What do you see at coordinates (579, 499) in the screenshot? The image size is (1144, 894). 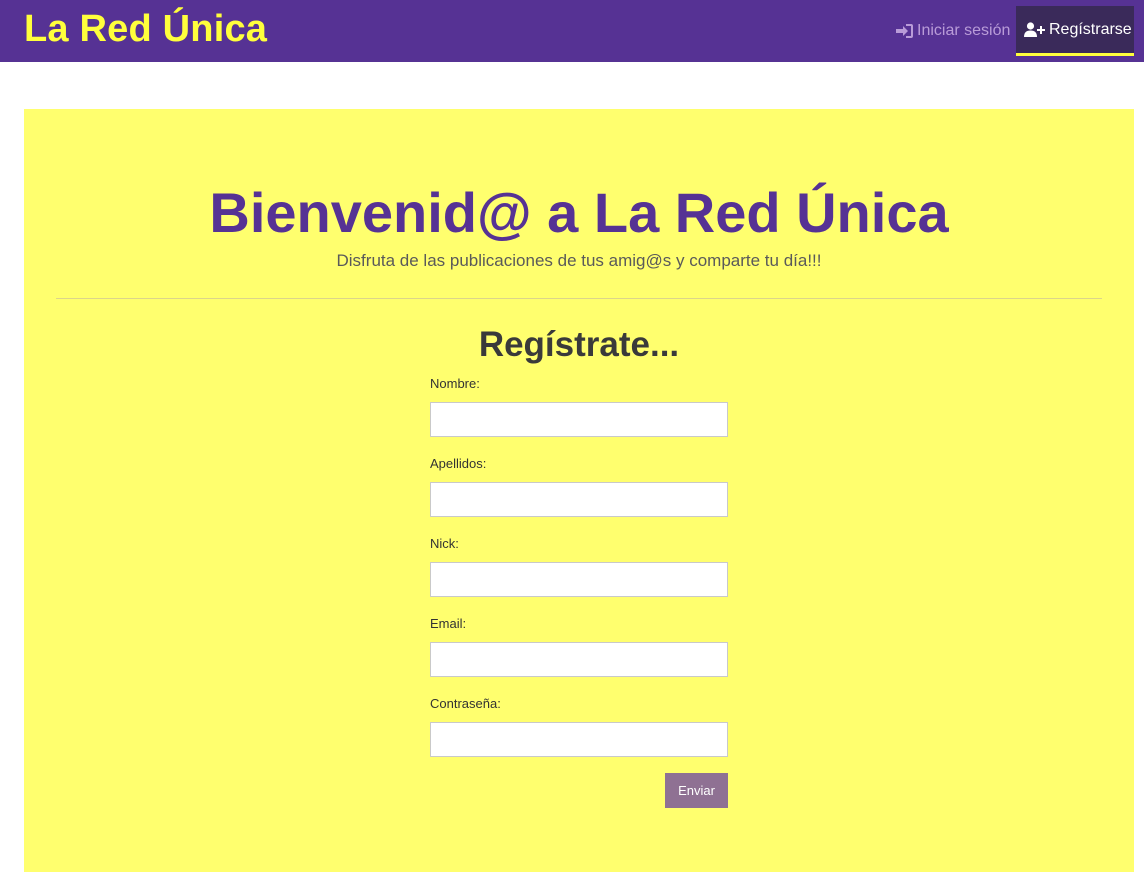 I see `apellidos-field` at bounding box center [579, 499].